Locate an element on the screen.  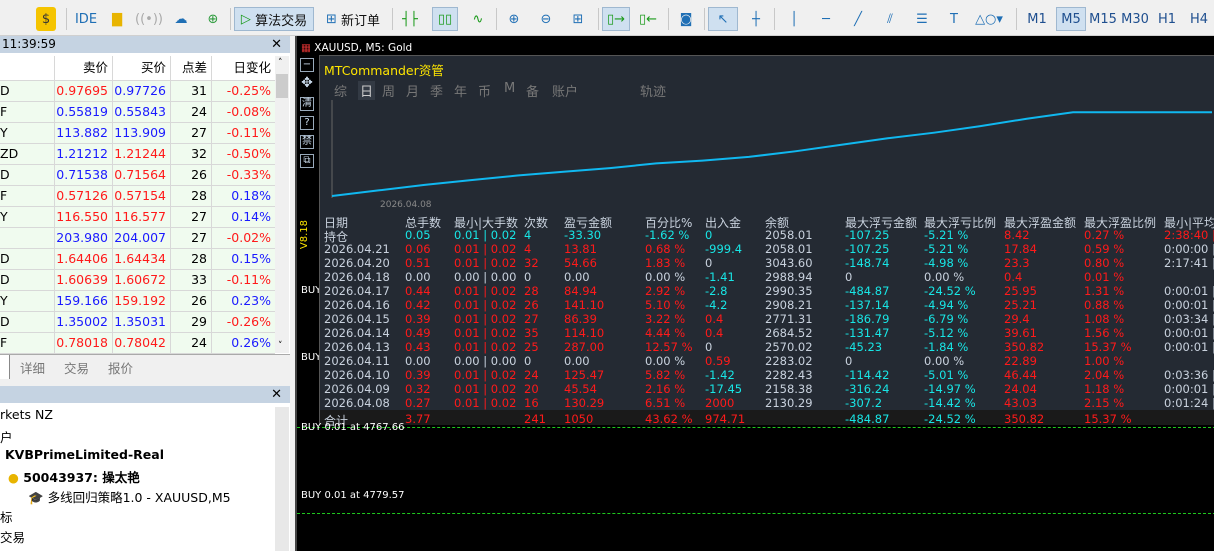
max-float-loss-pct: 0.00 % is located at coordinates (944, 361).